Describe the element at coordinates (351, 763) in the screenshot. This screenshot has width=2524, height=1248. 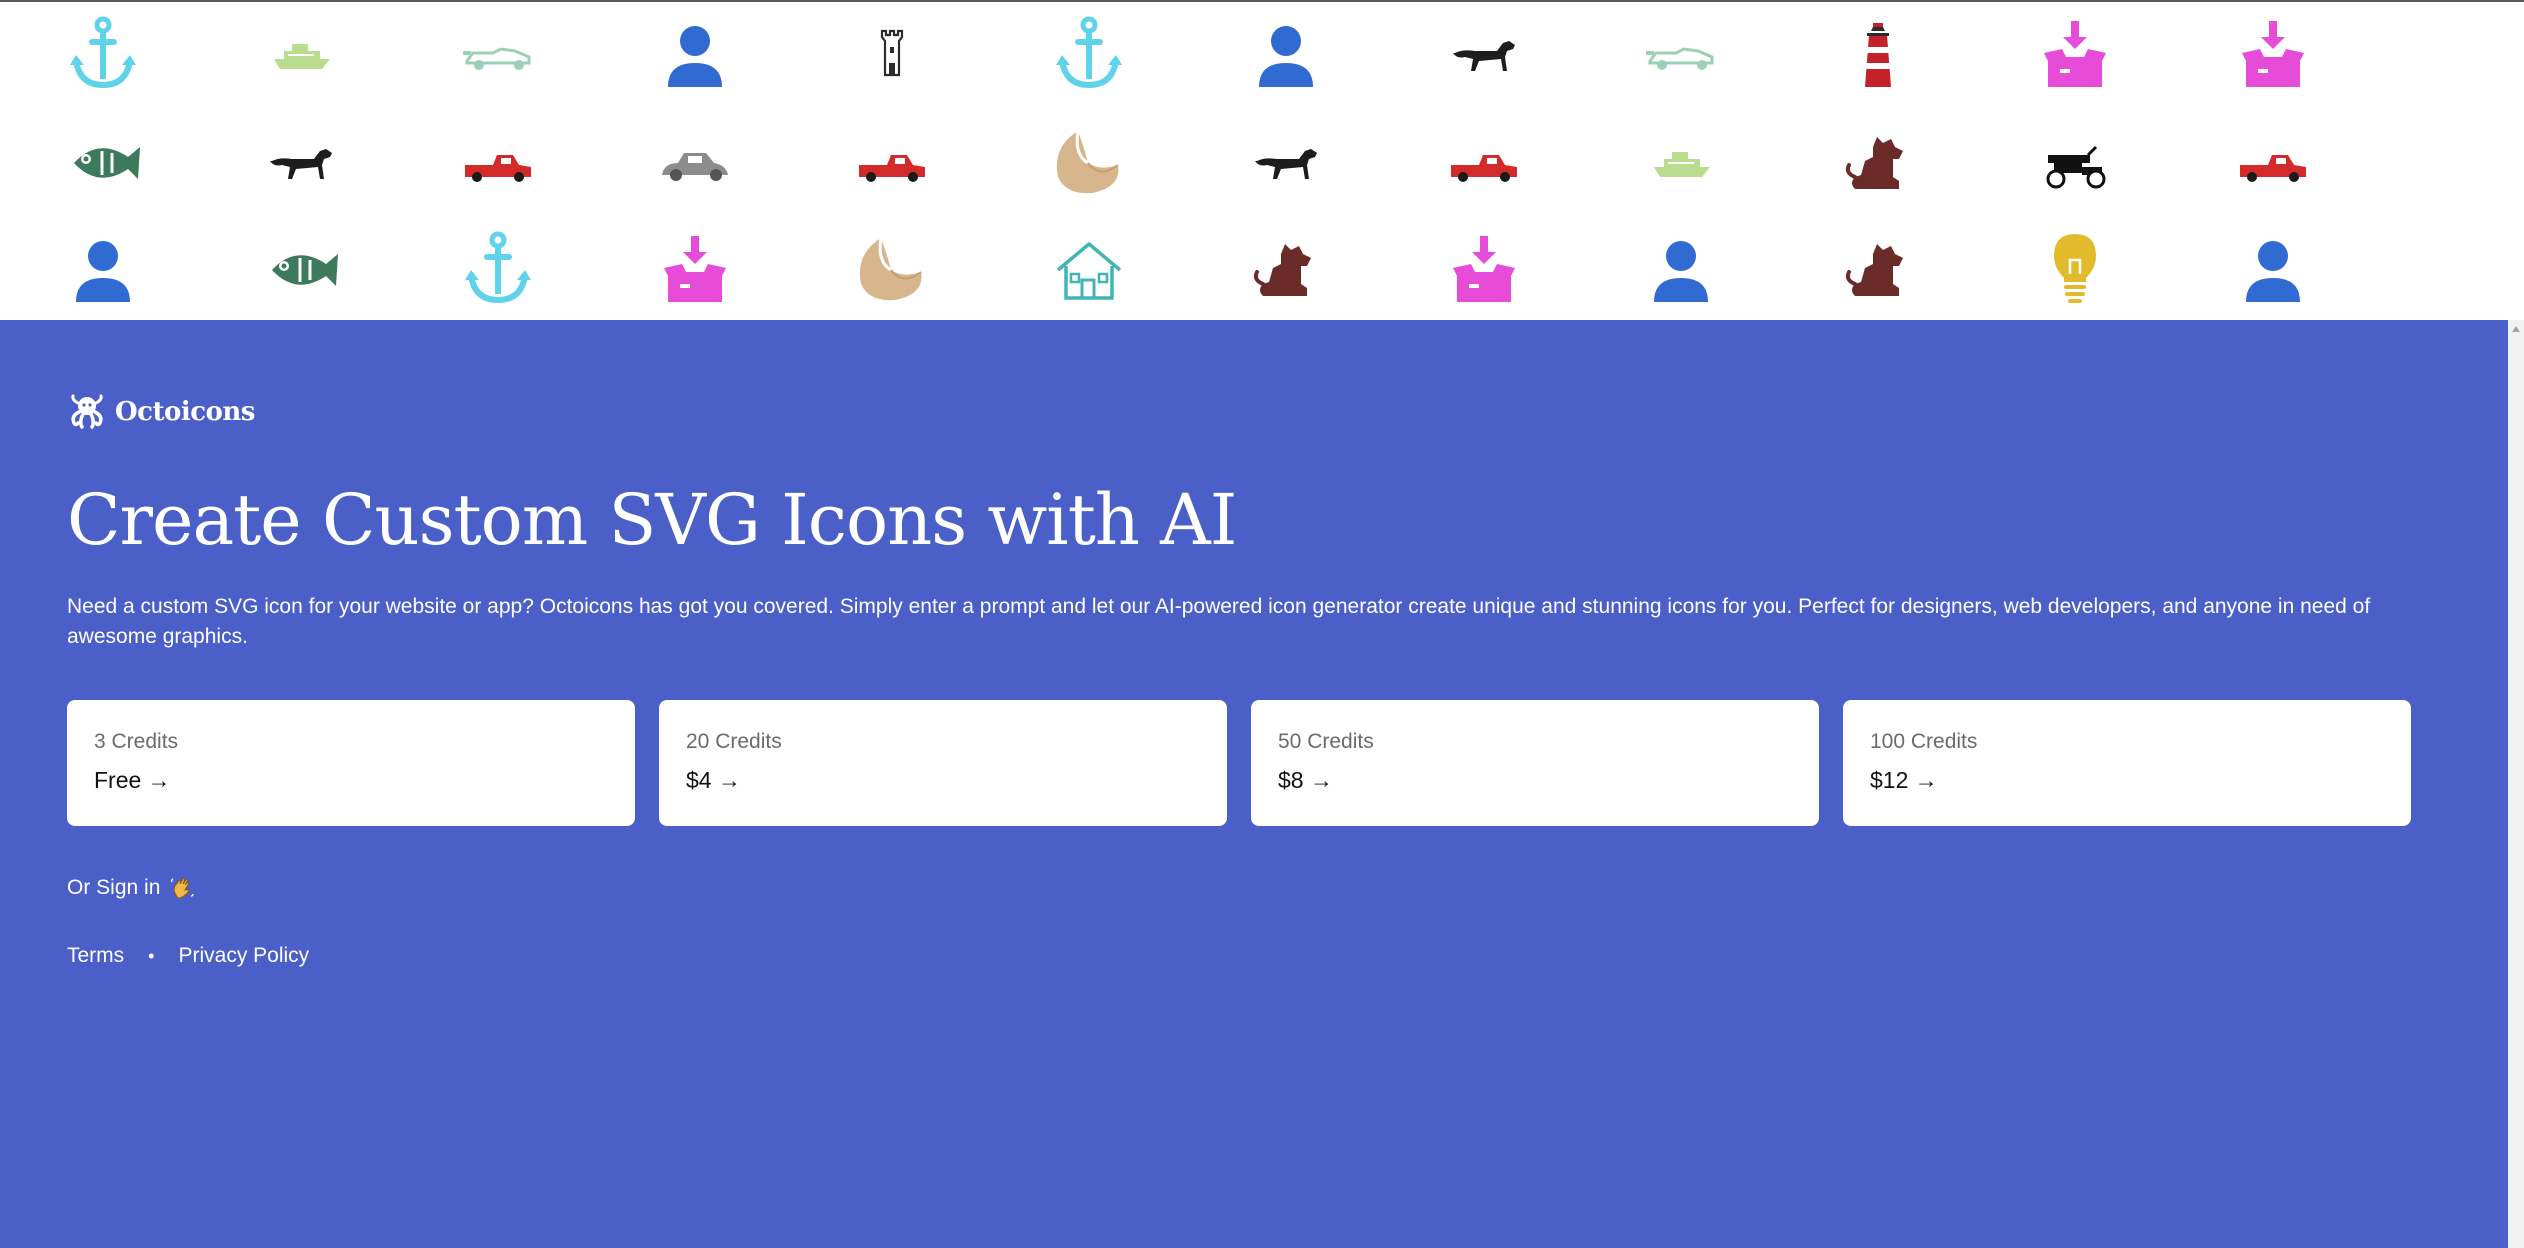
I see `pricing-card-3-credits: 3 Credits Free →` at that location.